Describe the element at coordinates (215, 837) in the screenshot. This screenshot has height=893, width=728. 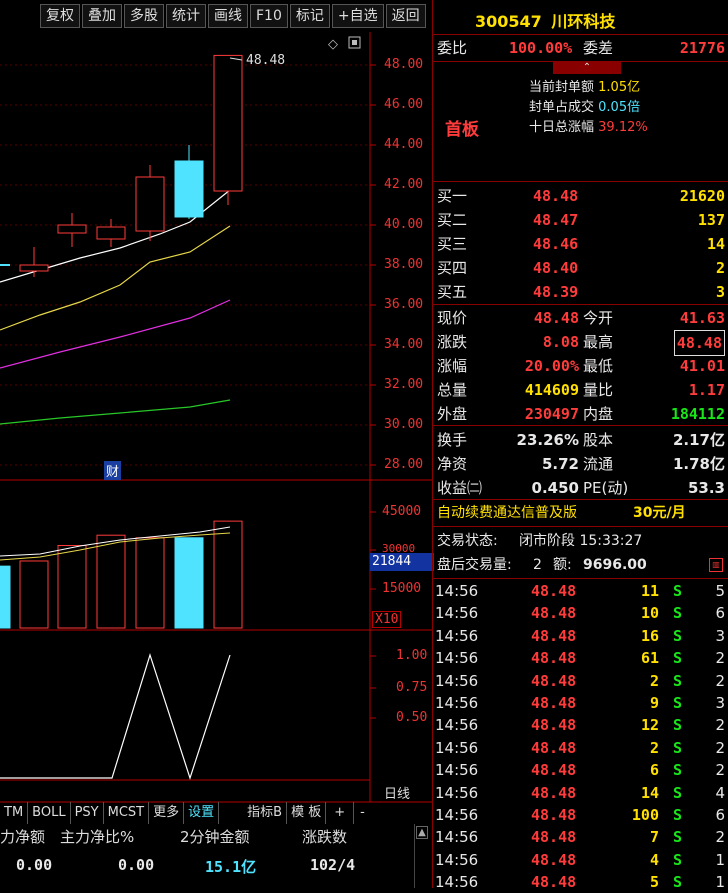
I see `flow-header-2min: 2分钟金额` at that location.